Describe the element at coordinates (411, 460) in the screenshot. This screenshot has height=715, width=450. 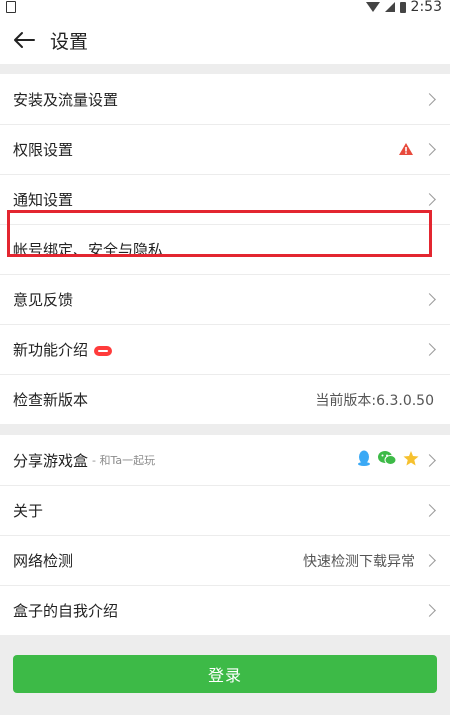
I see `qzone-star-icon` at that location.